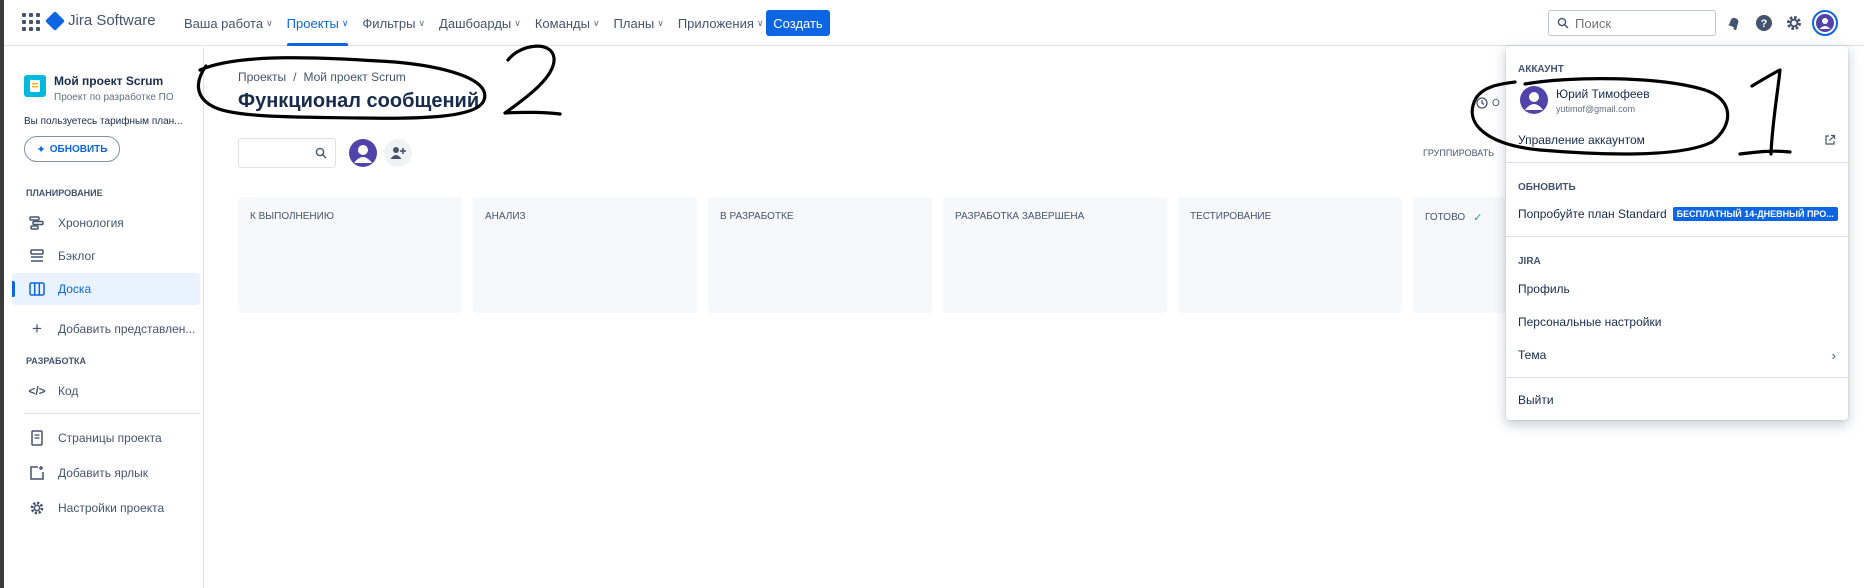 The width and height of the screenshot is (1864, 588). What do you see at coordinates (1830, 140) in the screenshot?
I see `external-link-icon` at bounding box center [1830, 140].